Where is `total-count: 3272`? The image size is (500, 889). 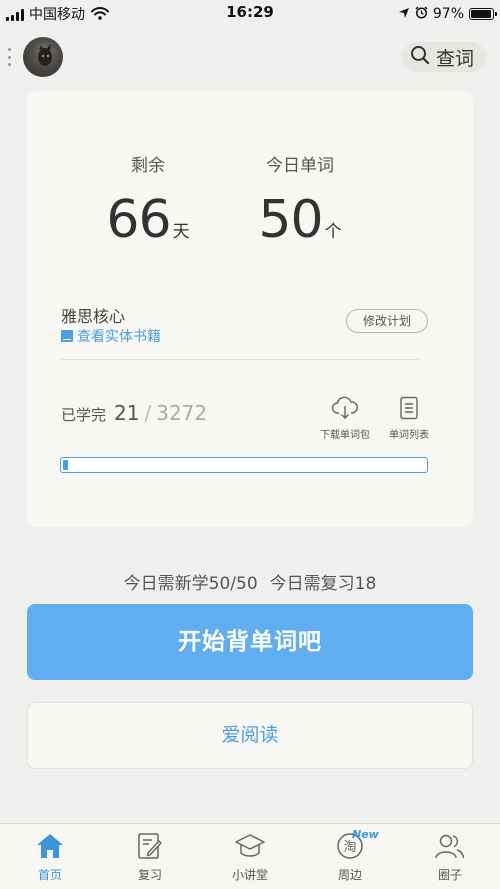
total-count: 3272 is located at coordinates (182, 413).